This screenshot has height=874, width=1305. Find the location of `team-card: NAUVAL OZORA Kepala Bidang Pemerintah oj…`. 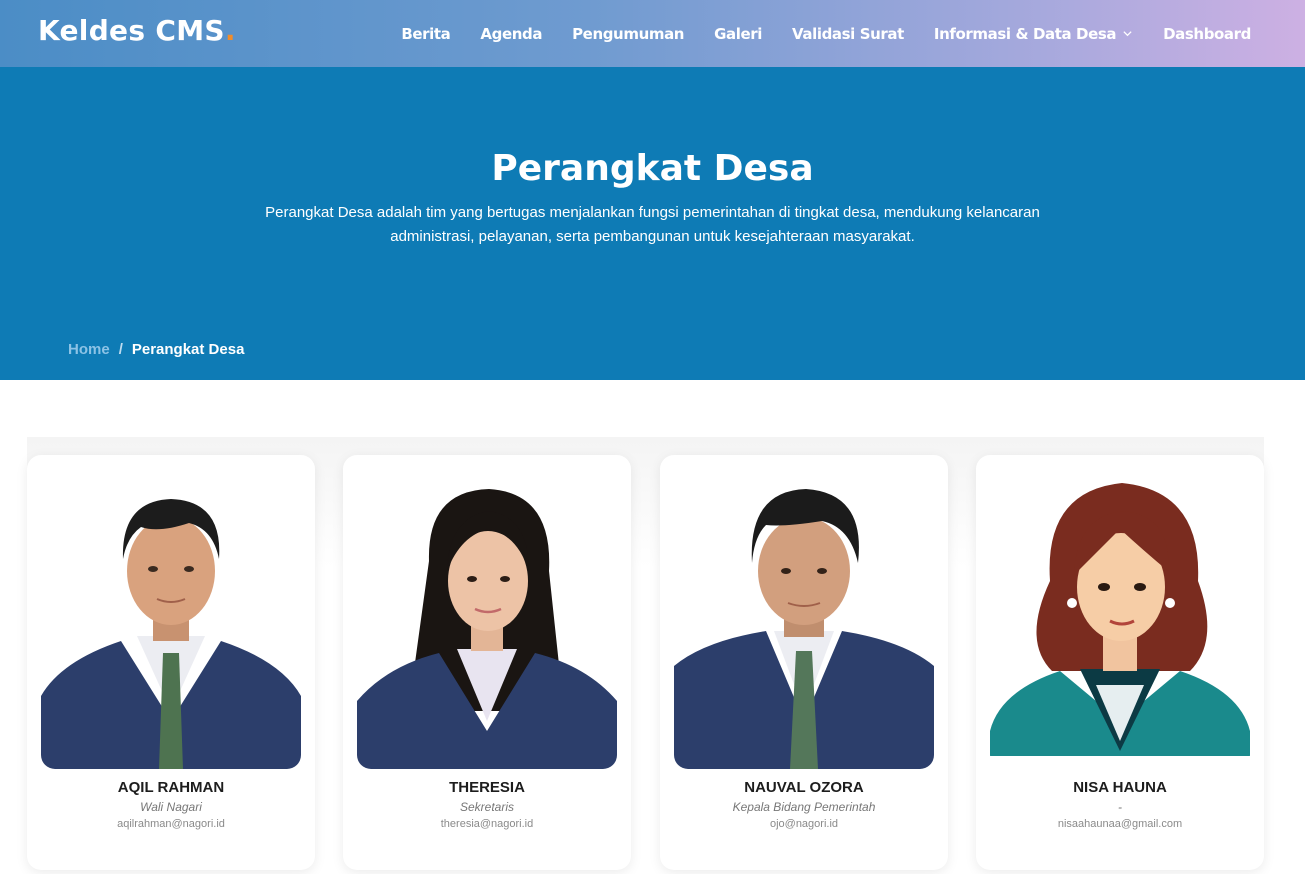

team-card: NAUVAL OZORA Kepala Bidang Pemerintah oj… is located at coordinates (804, 662).